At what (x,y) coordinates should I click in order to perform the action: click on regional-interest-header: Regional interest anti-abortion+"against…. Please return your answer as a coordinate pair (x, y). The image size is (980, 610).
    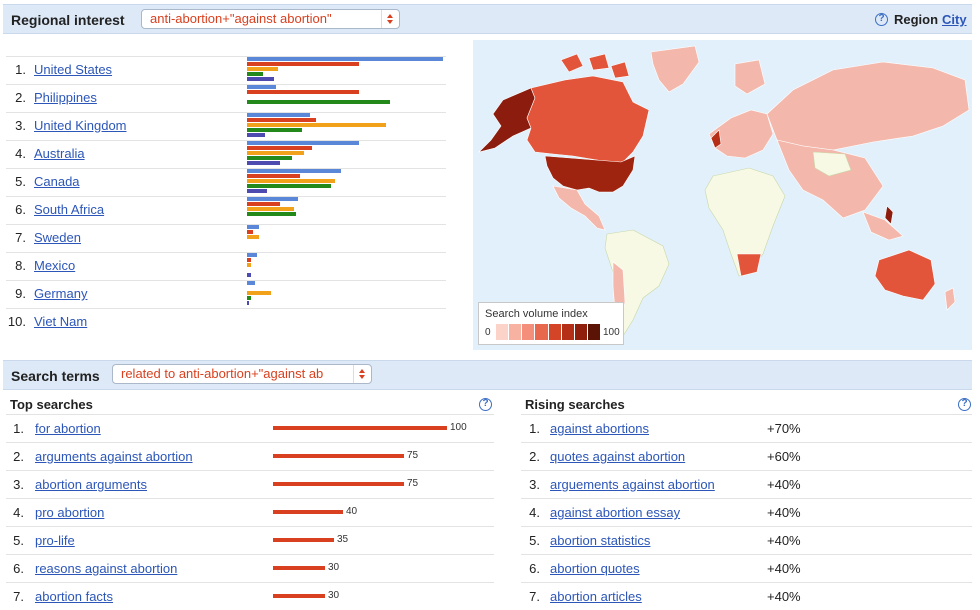
    Looking at the image, I should click on (487, 19).